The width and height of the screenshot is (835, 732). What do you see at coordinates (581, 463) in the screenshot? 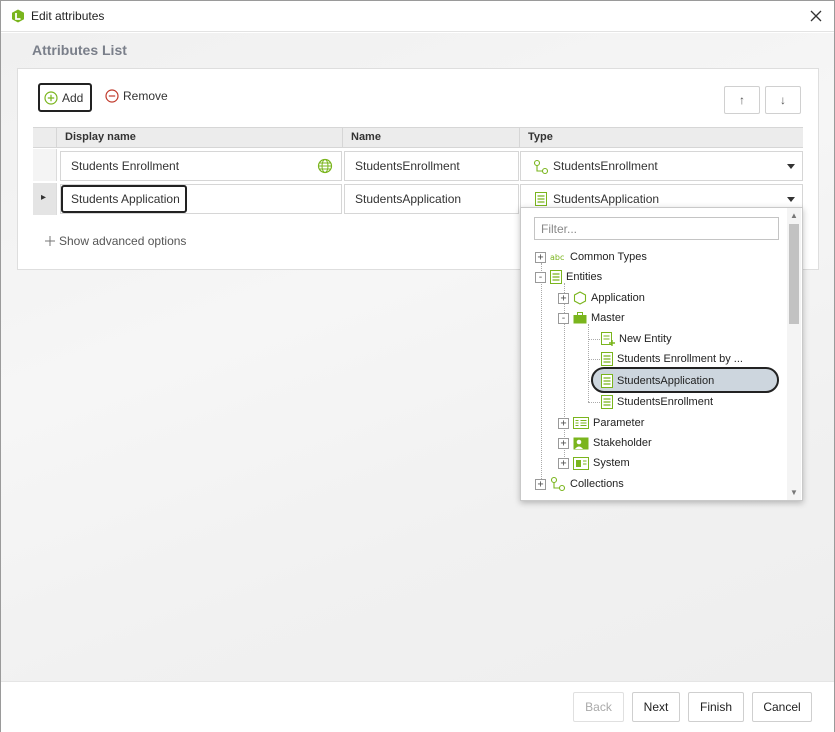
I see `system-icon` at bounding box center [581, 463].